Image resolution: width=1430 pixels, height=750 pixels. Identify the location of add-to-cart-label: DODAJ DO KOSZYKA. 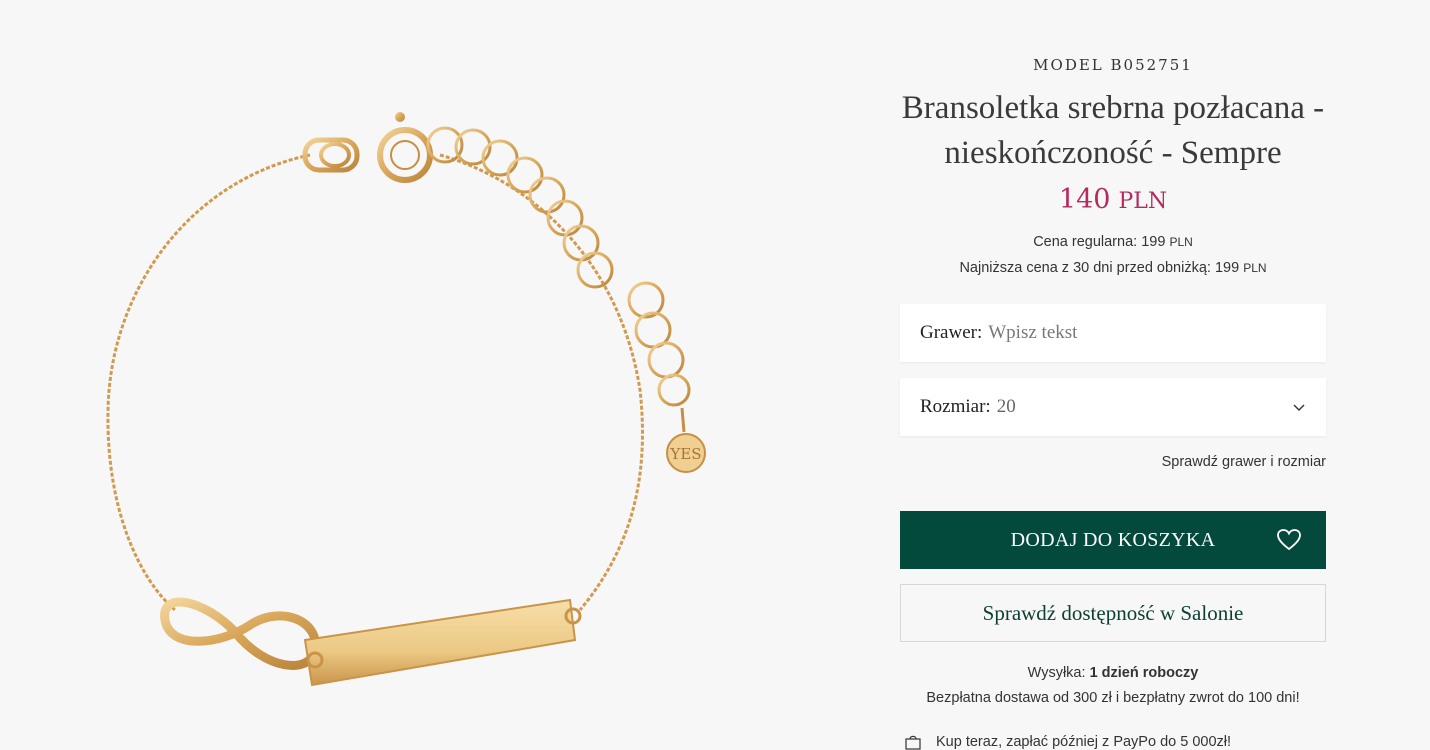
(1113, 539).